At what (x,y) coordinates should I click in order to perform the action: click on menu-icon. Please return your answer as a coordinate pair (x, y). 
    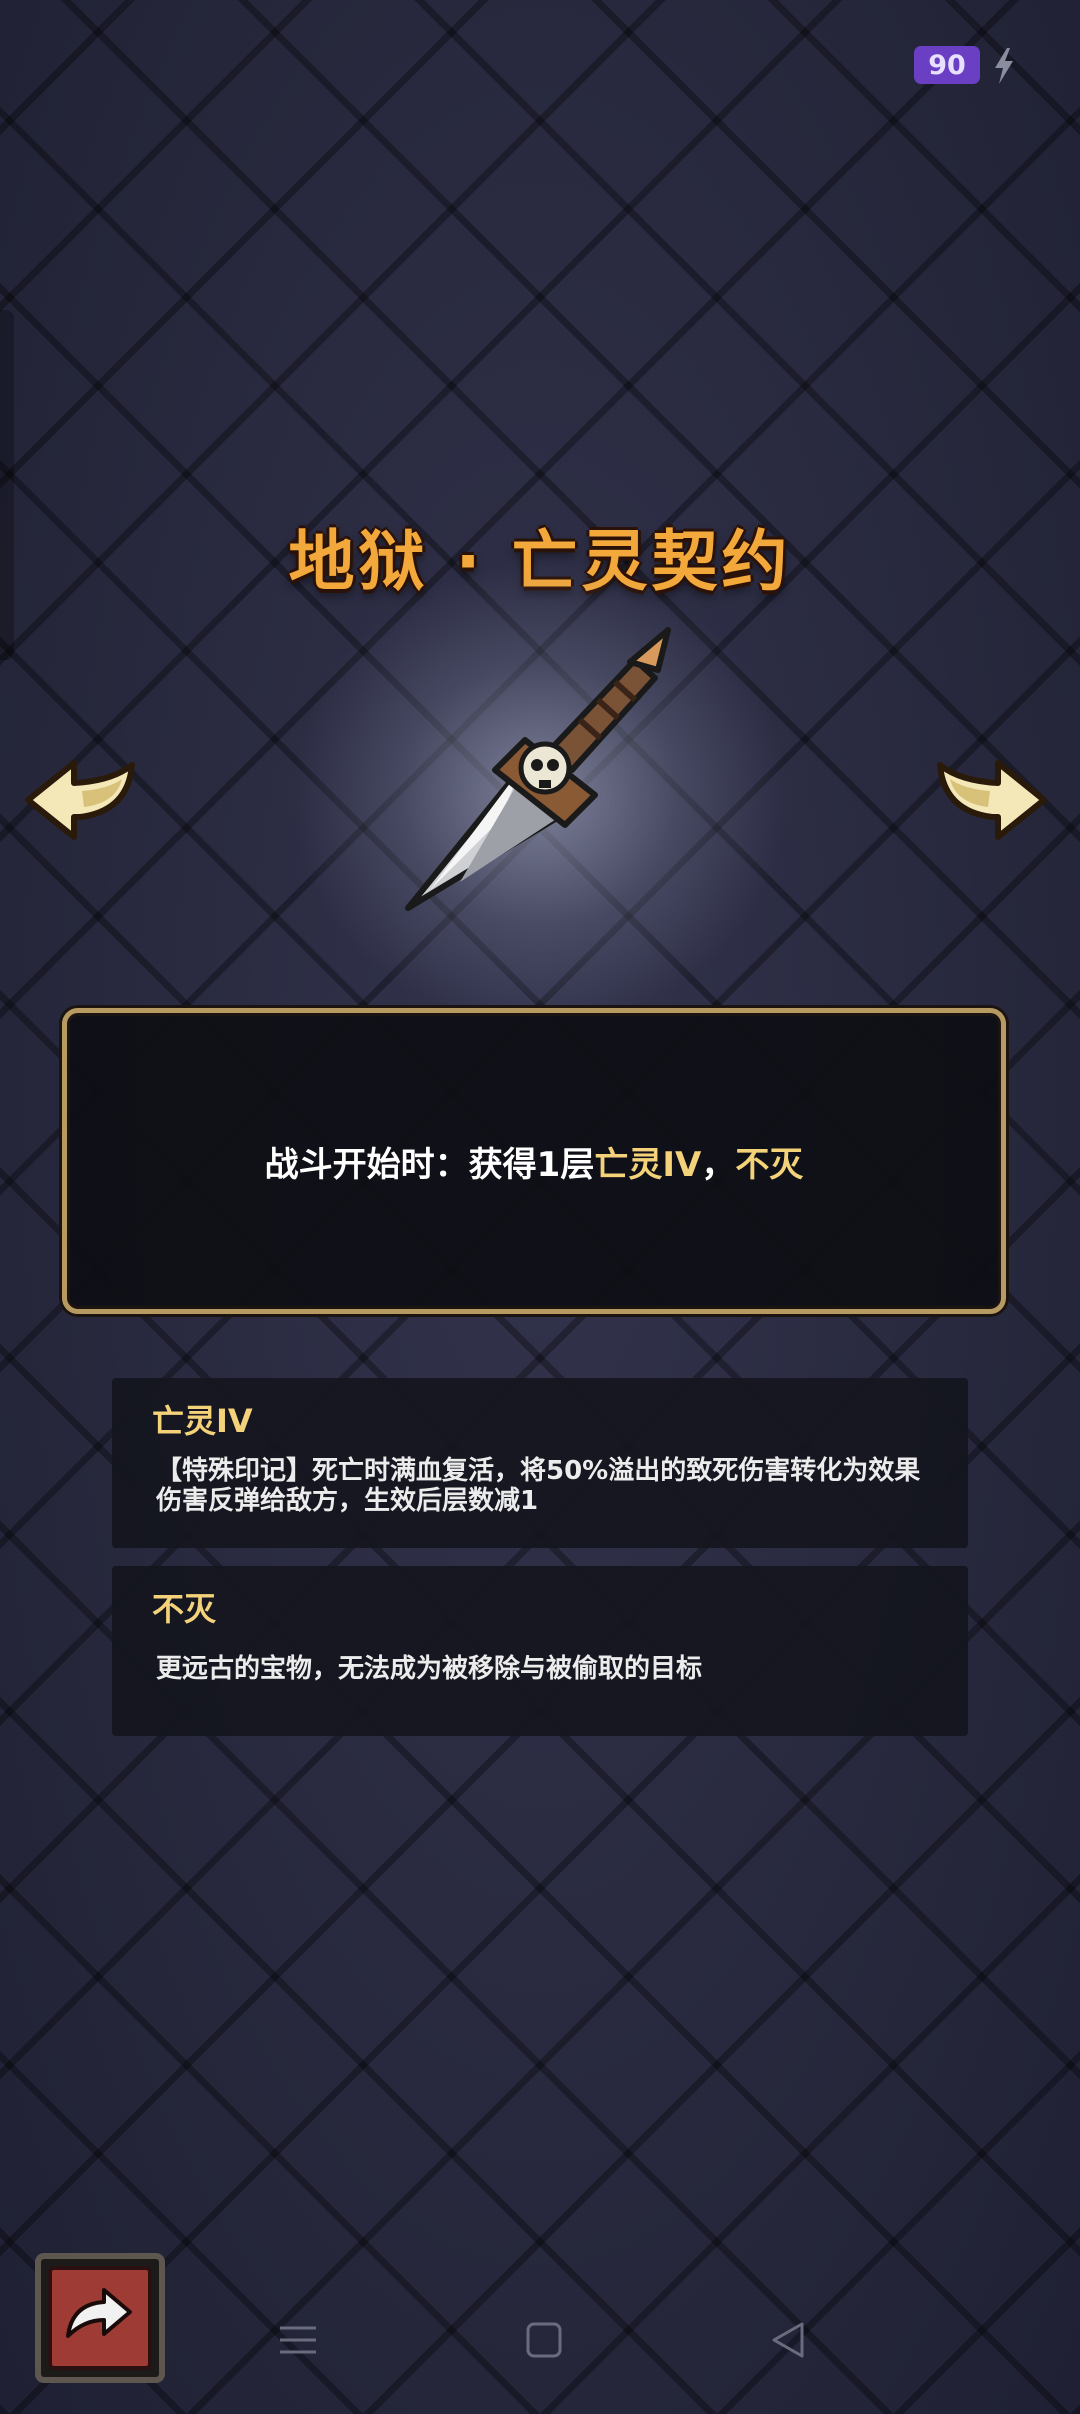
    Looking at the image, I should click on (298, 2340).